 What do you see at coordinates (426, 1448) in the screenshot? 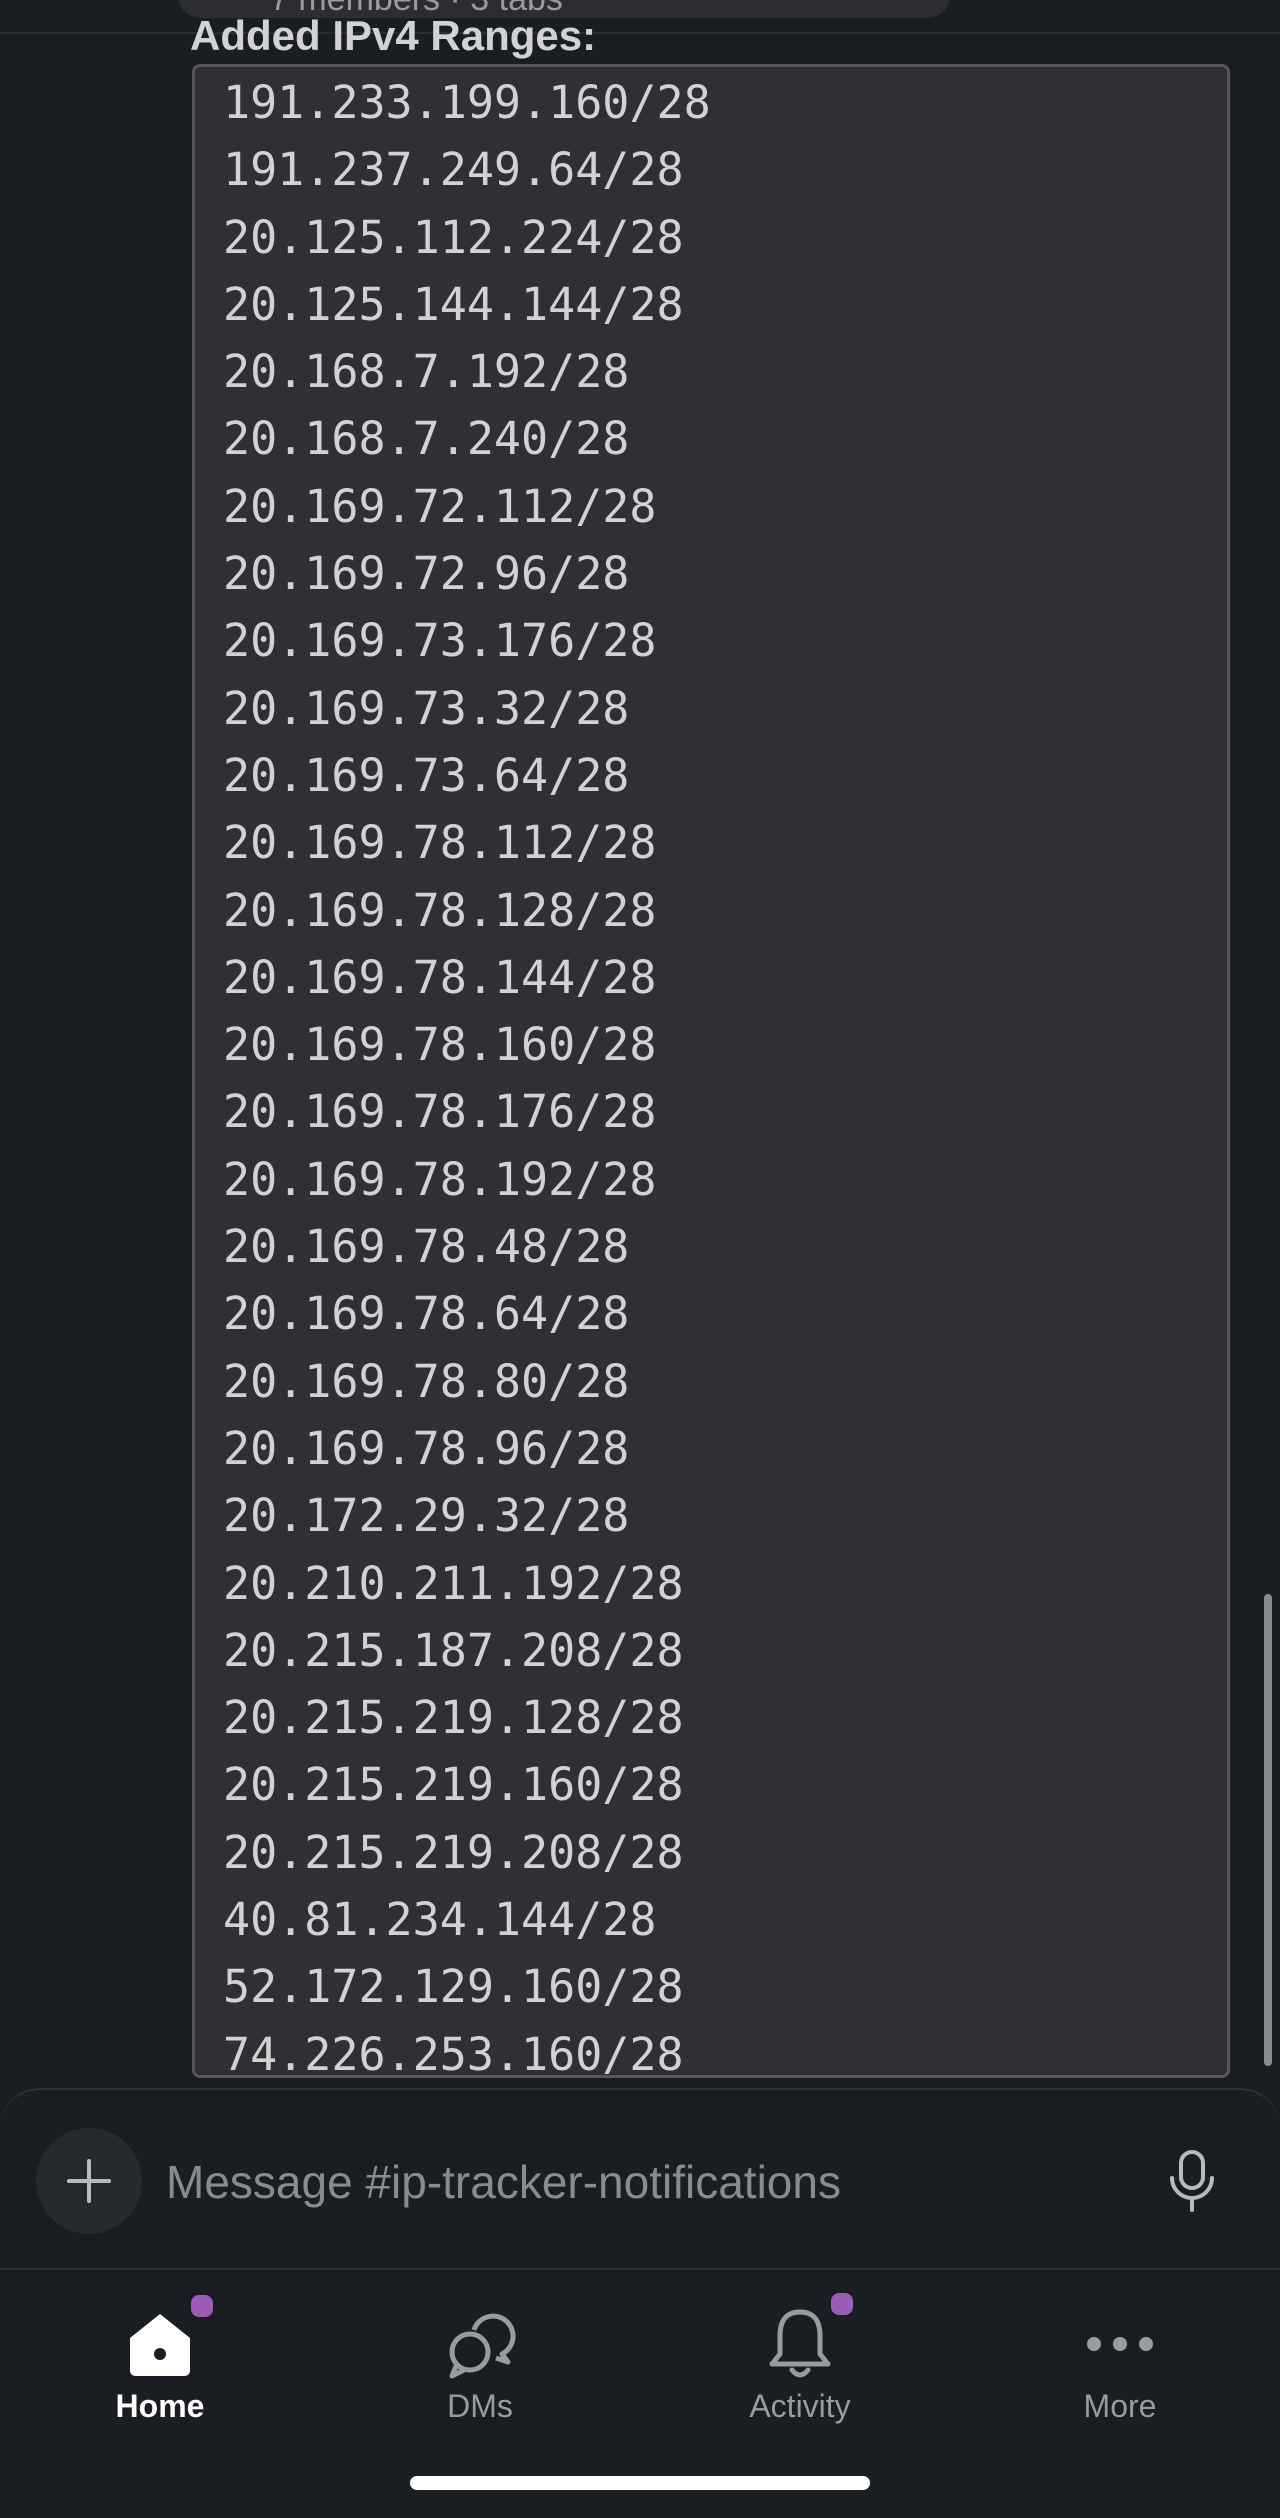
I see `ip-range-item: 20.169.78.96/28` at bounding box center [426, 1448].